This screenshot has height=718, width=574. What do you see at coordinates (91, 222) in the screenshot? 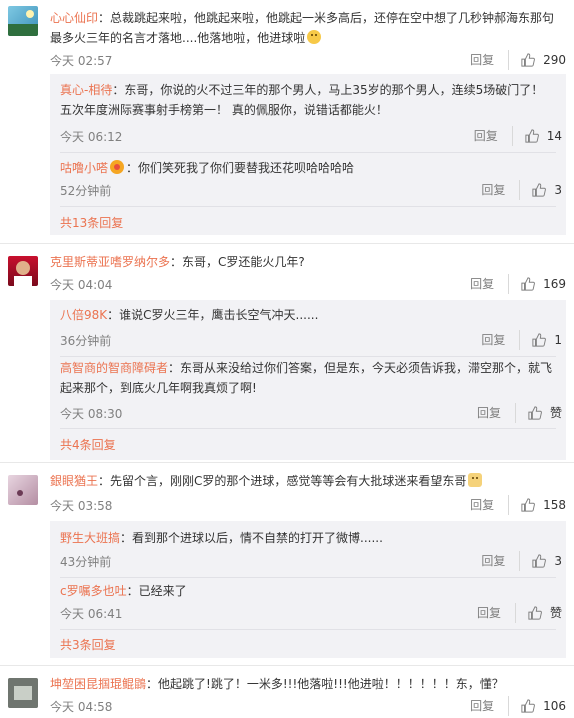
I see `view-more-replies-link: 共13条回复` at bounding box center [91, 222].